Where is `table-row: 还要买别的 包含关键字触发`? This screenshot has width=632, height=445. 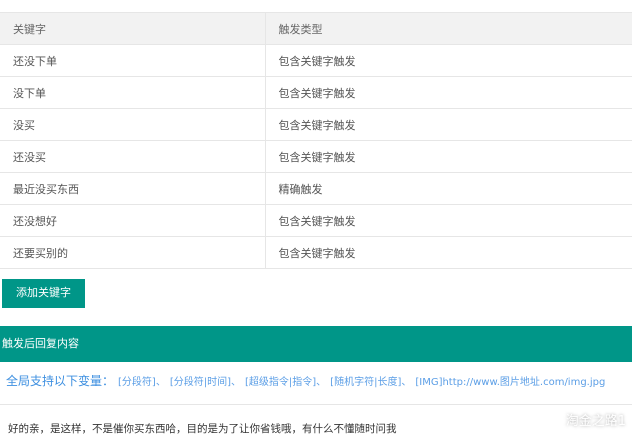 table-row: 还要买别的 包含关键字触发 is located at coordinates (316, 252).